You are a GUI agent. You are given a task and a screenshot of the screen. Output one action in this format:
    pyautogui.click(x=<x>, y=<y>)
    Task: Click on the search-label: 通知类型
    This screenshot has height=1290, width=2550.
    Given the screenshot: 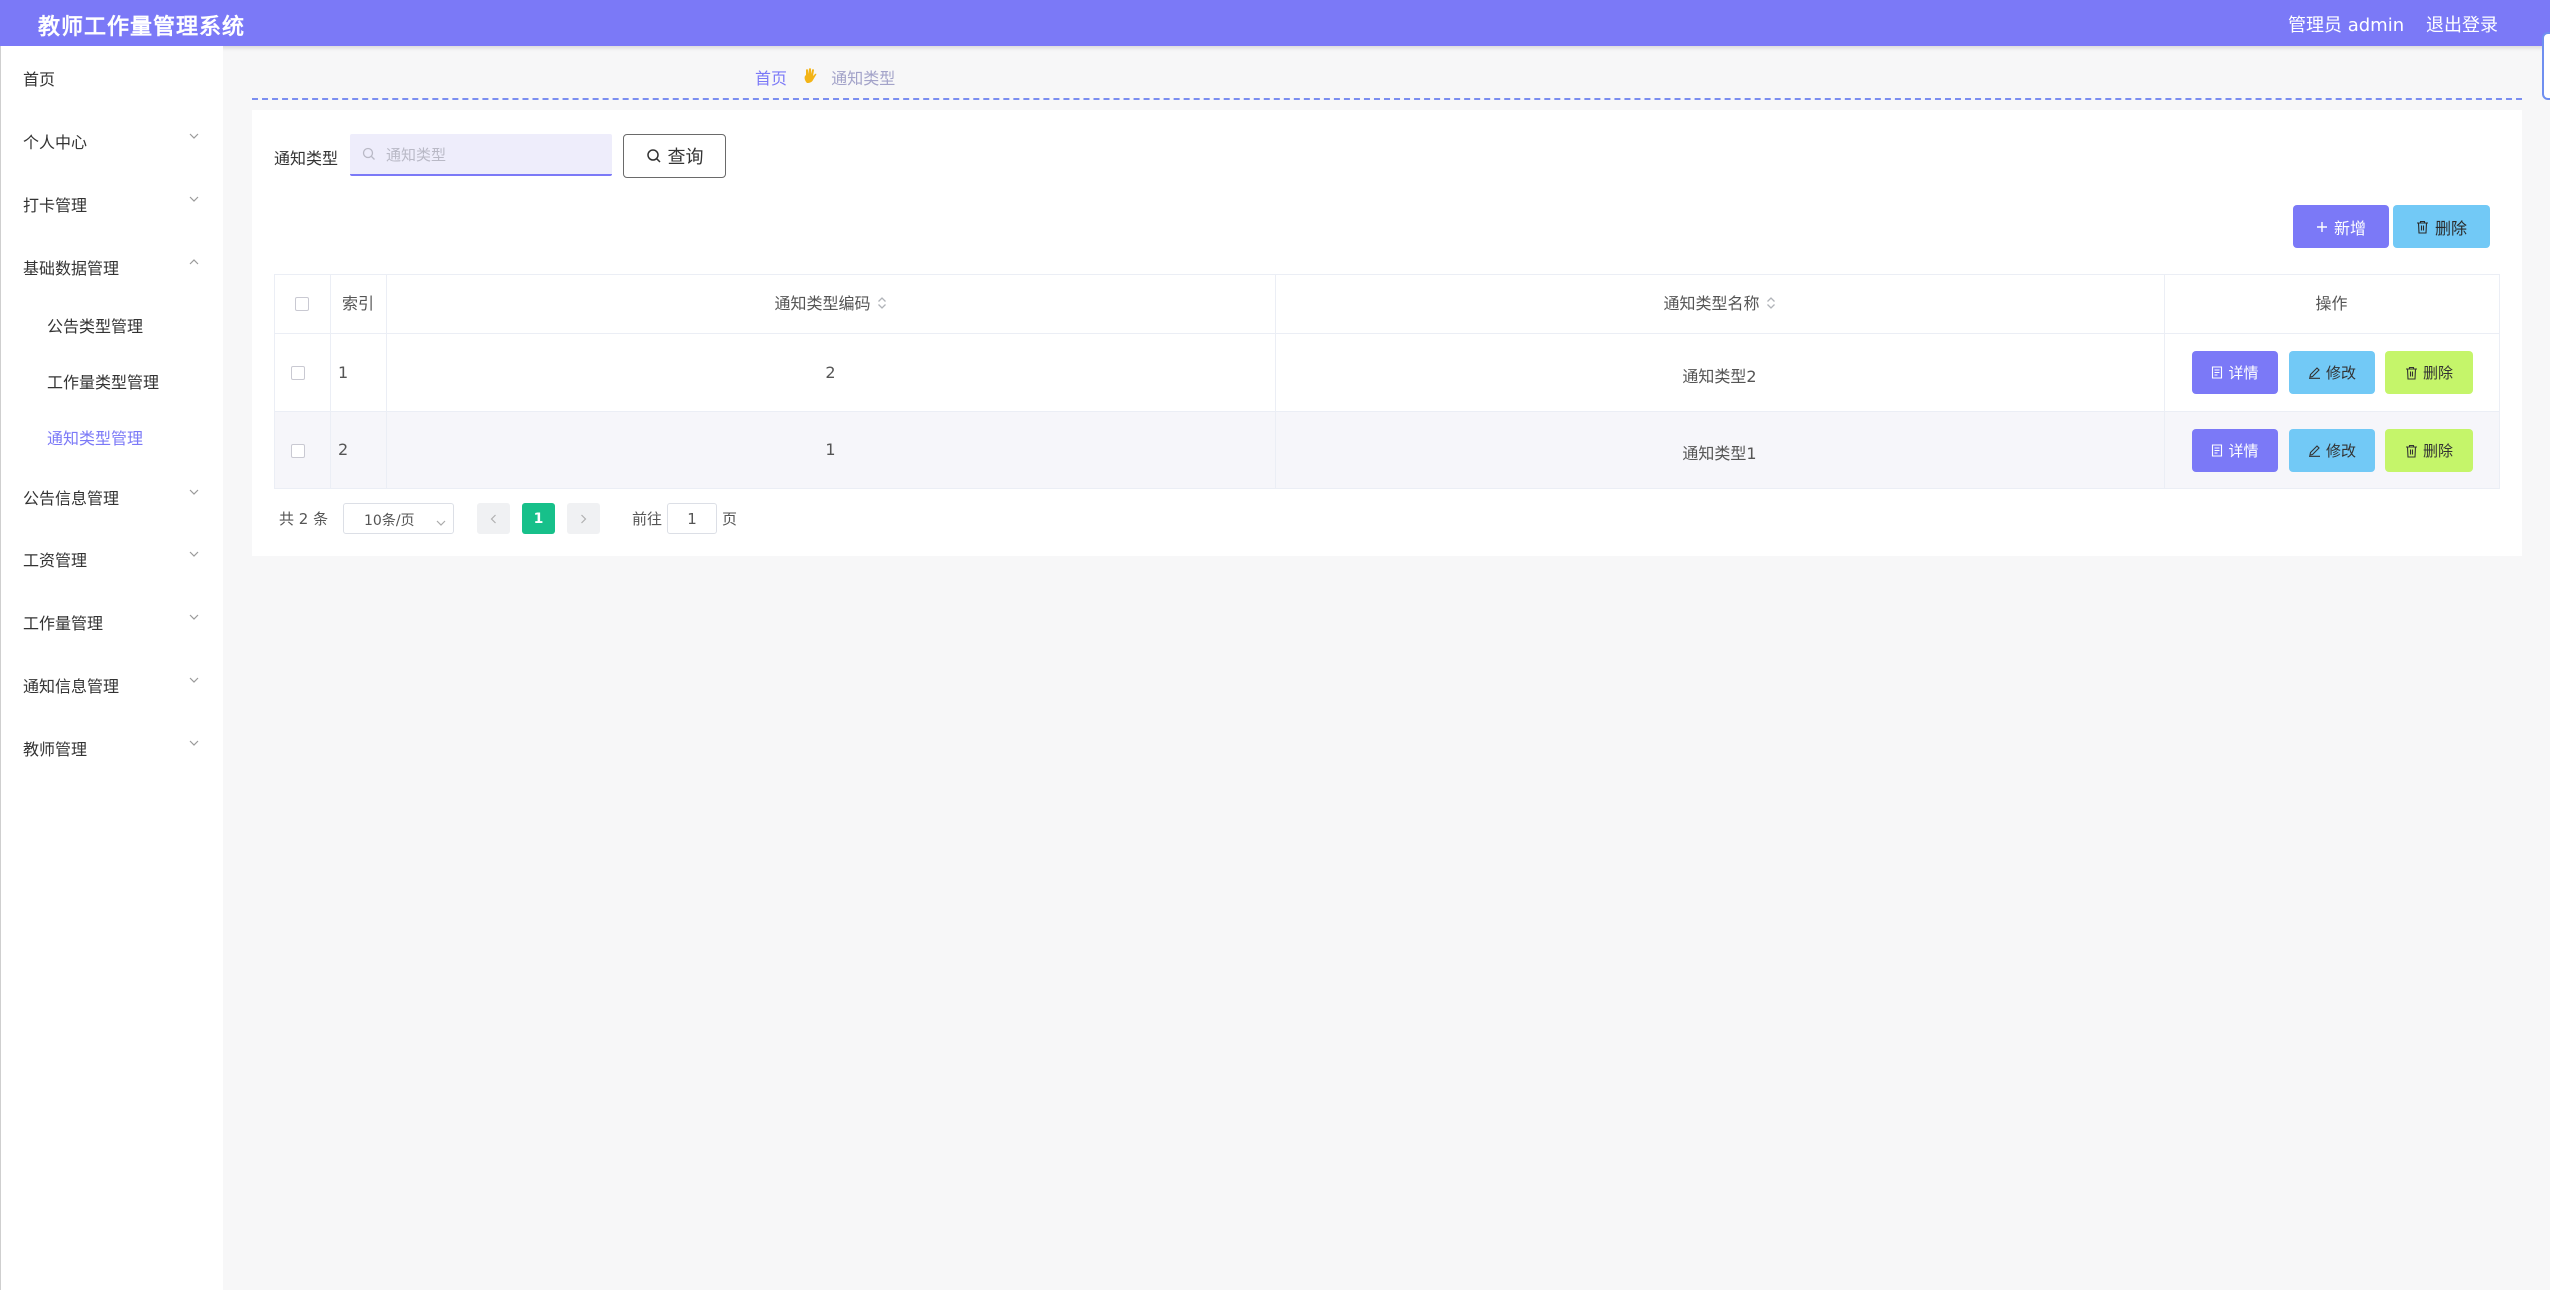 What is the action you would take?
    pyautogui.click(x=306, y=158)
    